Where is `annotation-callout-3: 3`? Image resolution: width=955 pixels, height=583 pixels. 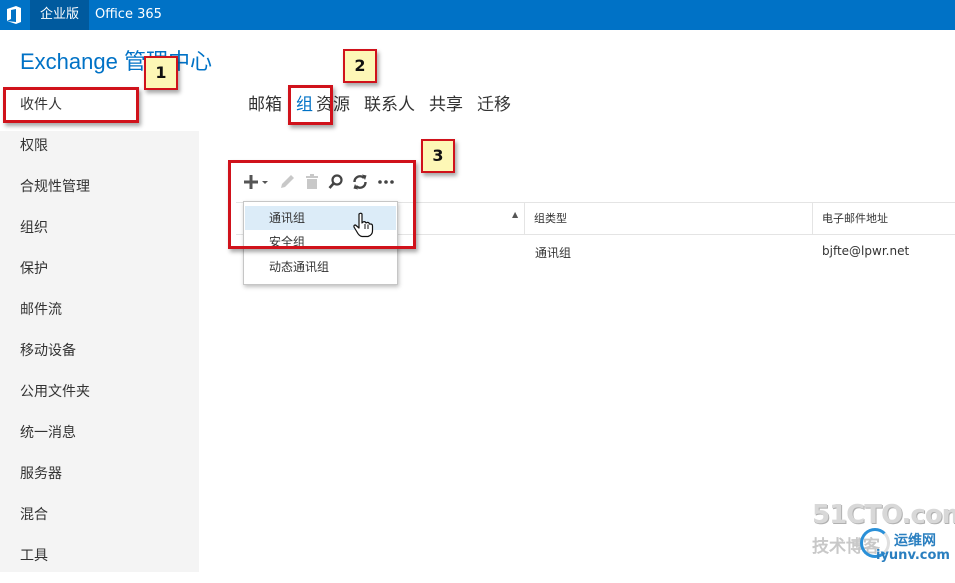 annotation-callout-3: 3 is located at coordinates (438, 156).